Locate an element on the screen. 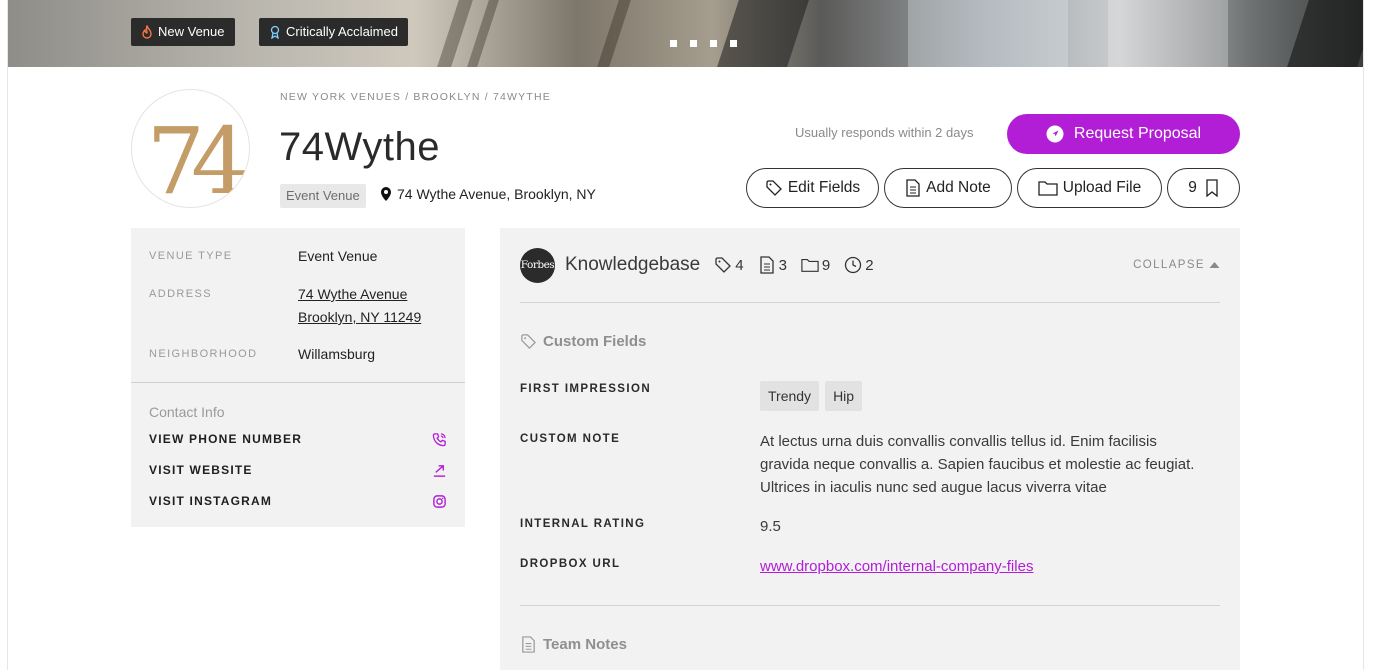 The height and width of the screenshot is (670, 1374). badge-label: New Venue is located at coordinates (191, 31).